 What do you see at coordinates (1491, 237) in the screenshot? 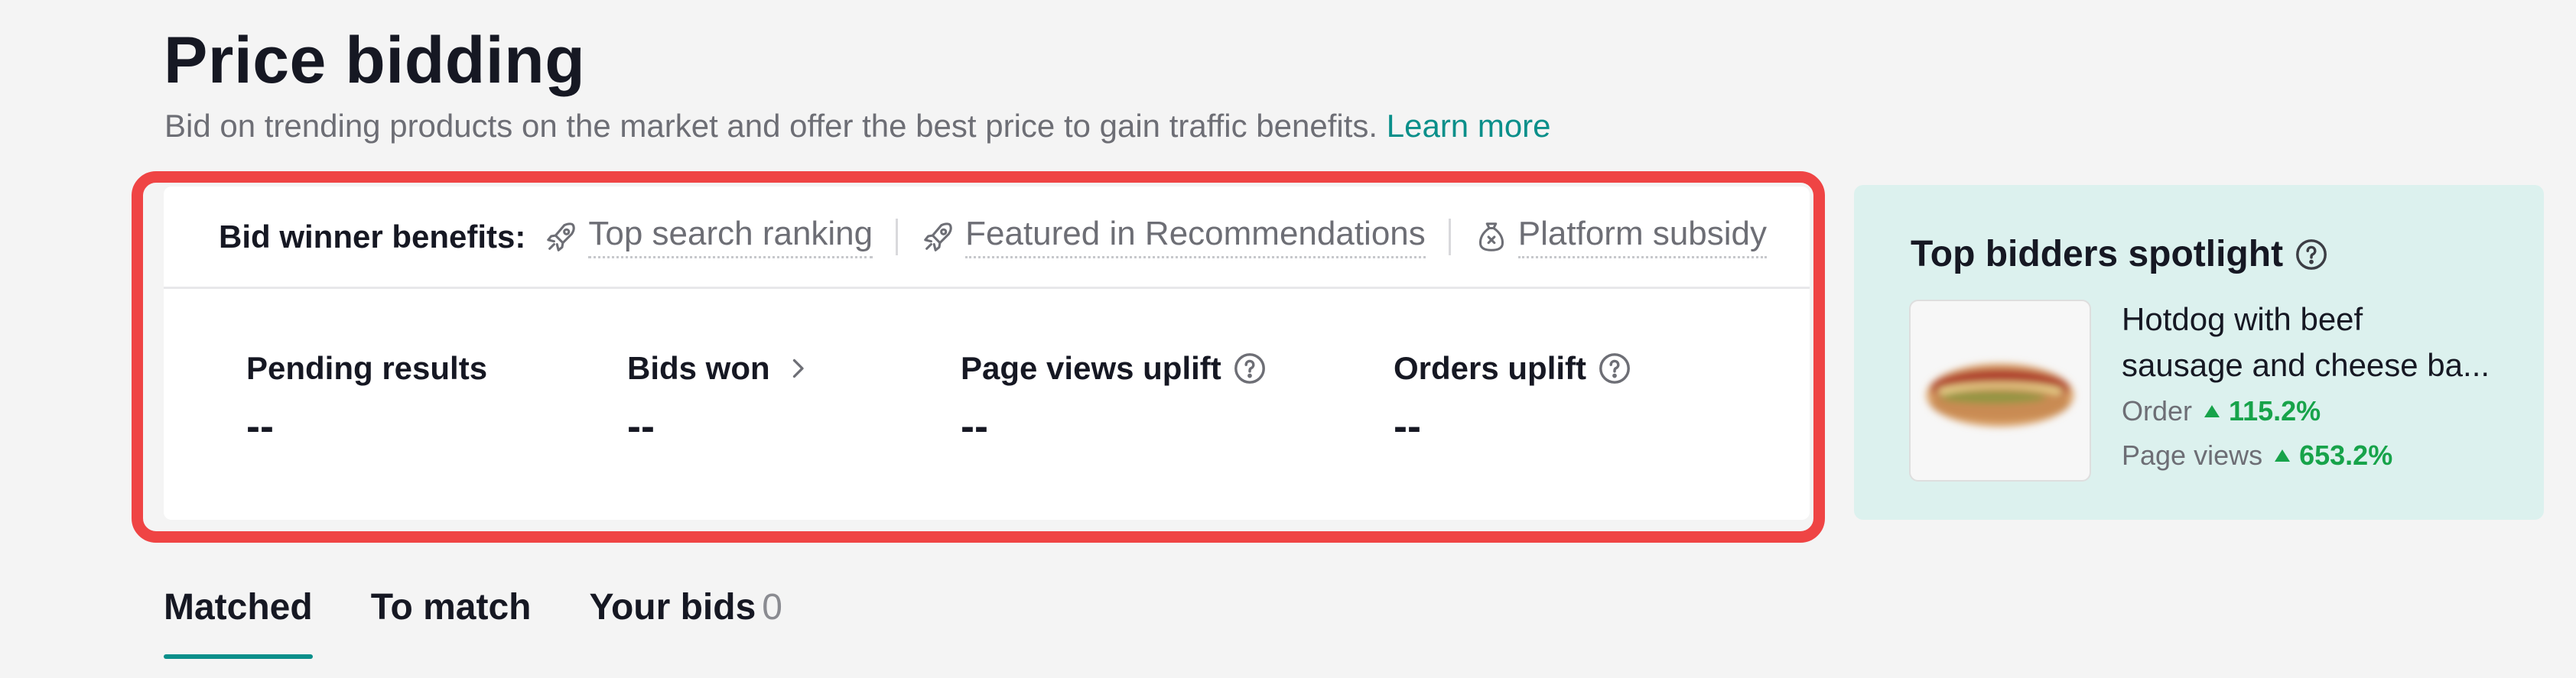
I see `money-bag-icon` at bounding box center [1491, 237].